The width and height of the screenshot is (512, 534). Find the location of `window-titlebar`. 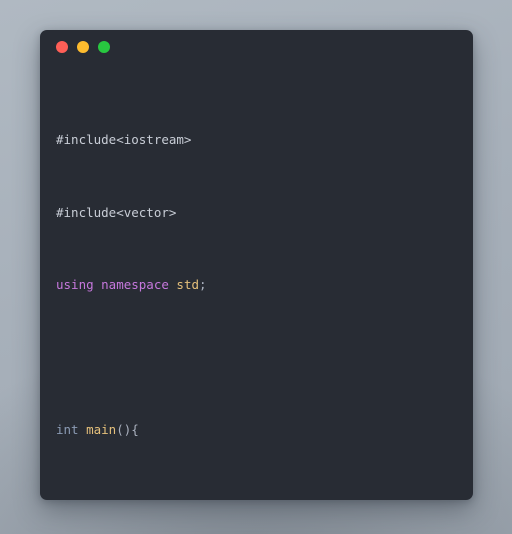

window-titlebar is located at coordinates (256, 46).